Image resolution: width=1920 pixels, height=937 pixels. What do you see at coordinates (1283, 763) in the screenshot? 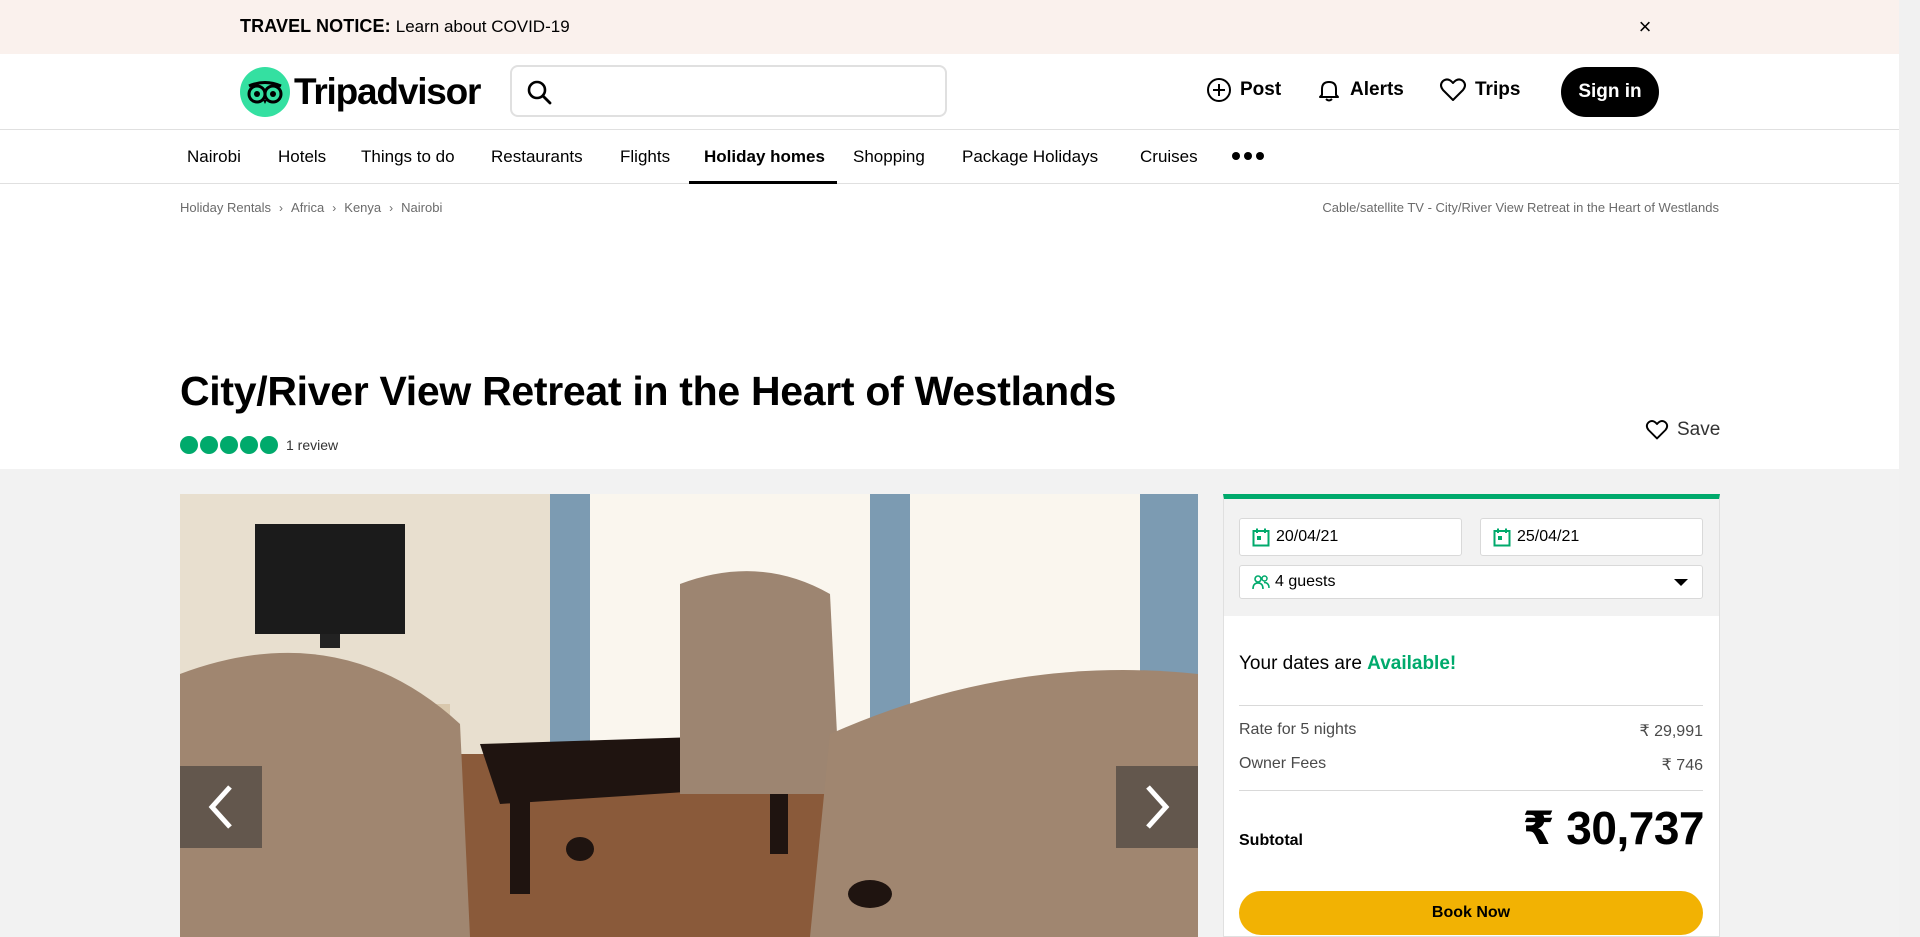
I see `owner-fees-label: Owner Fees` at bounding box center [1283, 763].